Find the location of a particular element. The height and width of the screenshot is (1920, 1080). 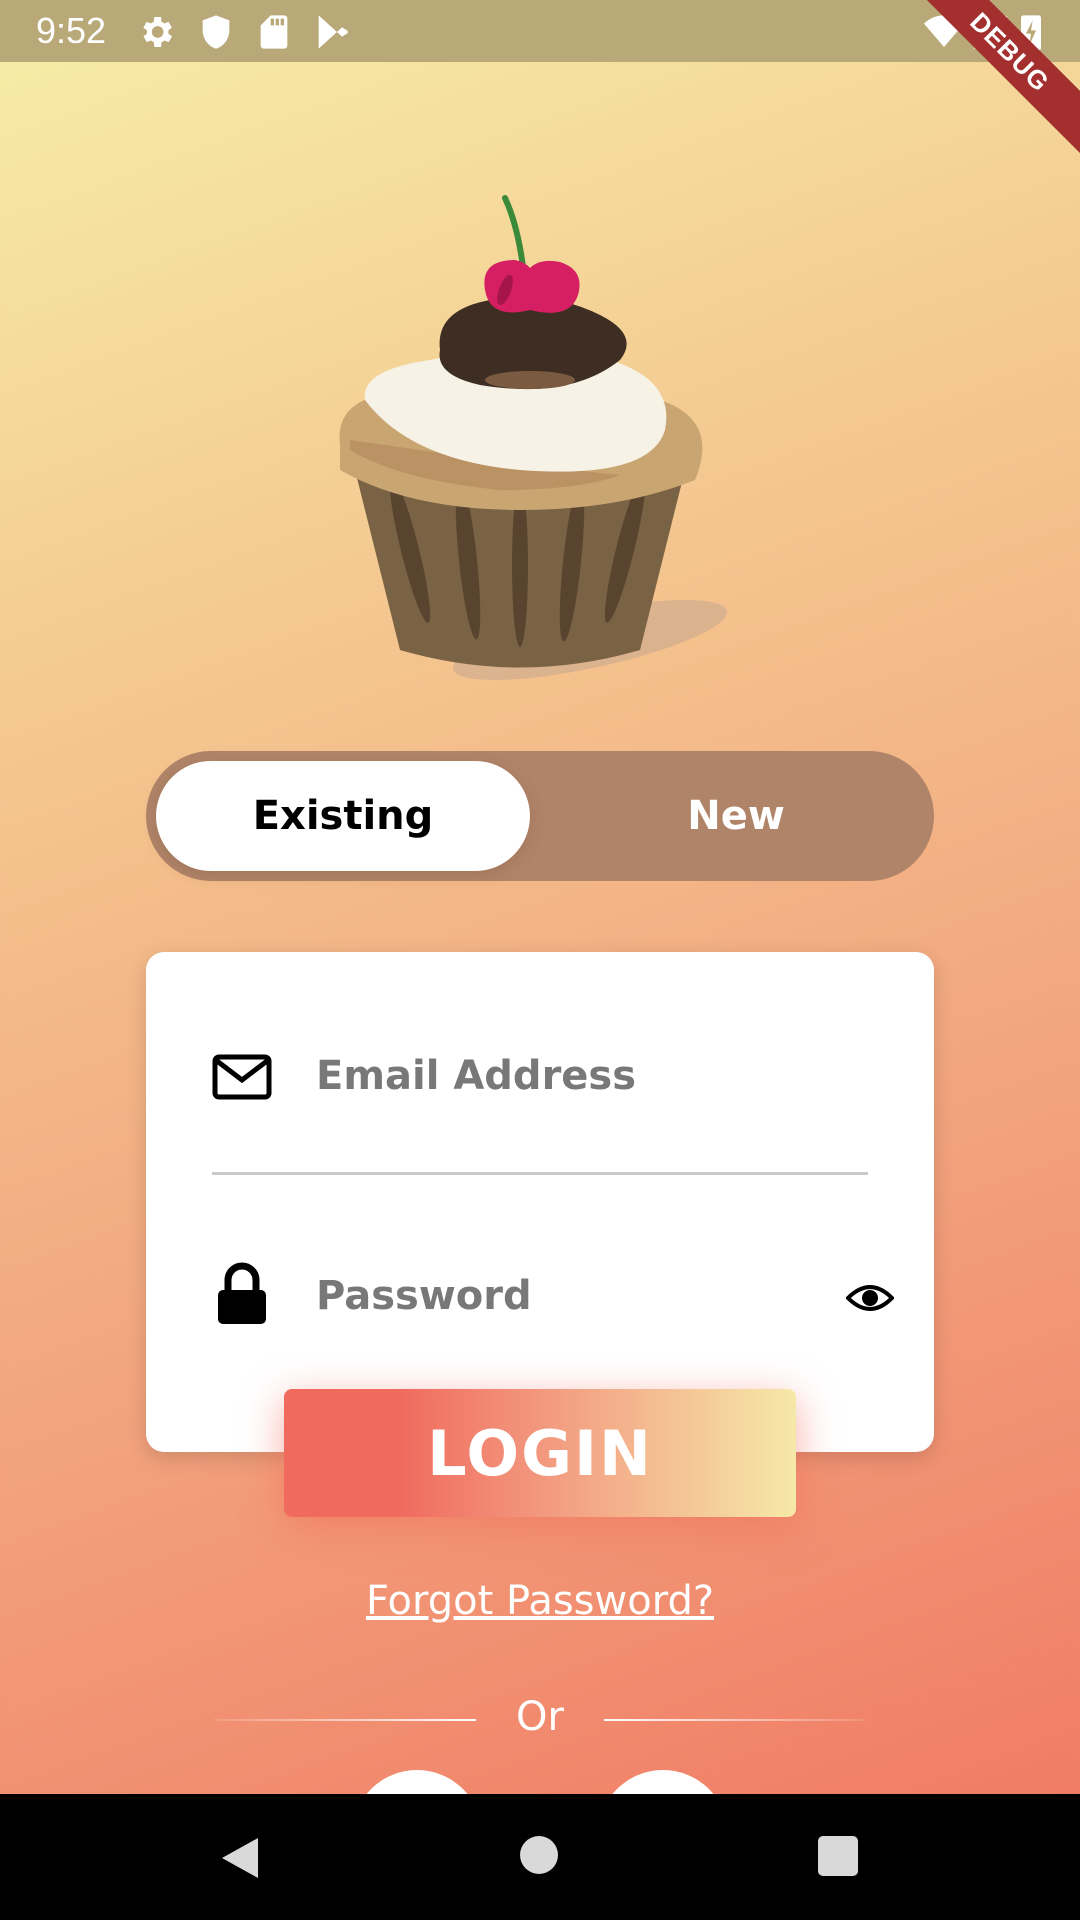

tab-existing: Existing is located at coordinates (343, 816).